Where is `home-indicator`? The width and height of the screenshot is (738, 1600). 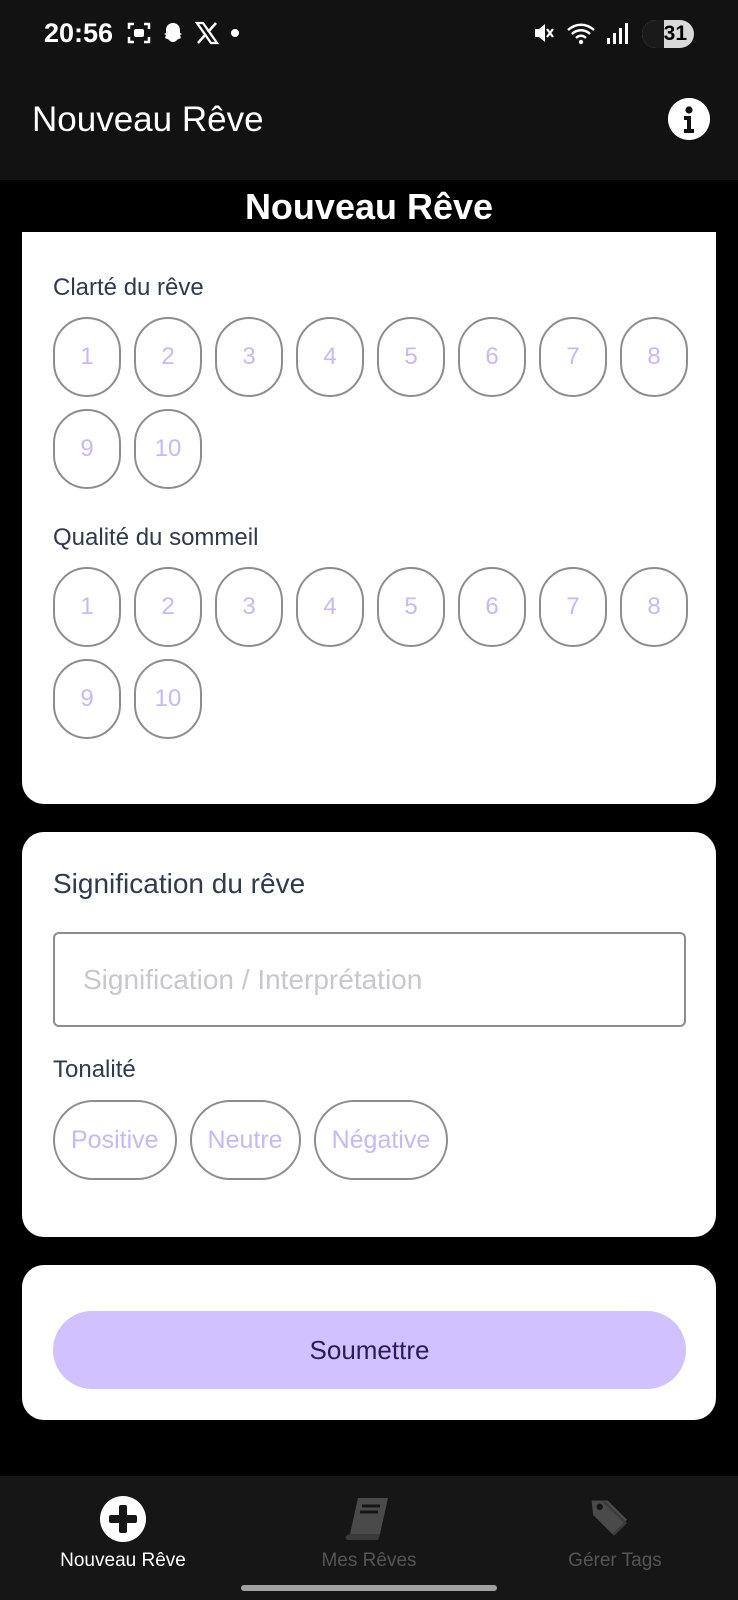 home-indicator is located at coordinates (369, 1588).